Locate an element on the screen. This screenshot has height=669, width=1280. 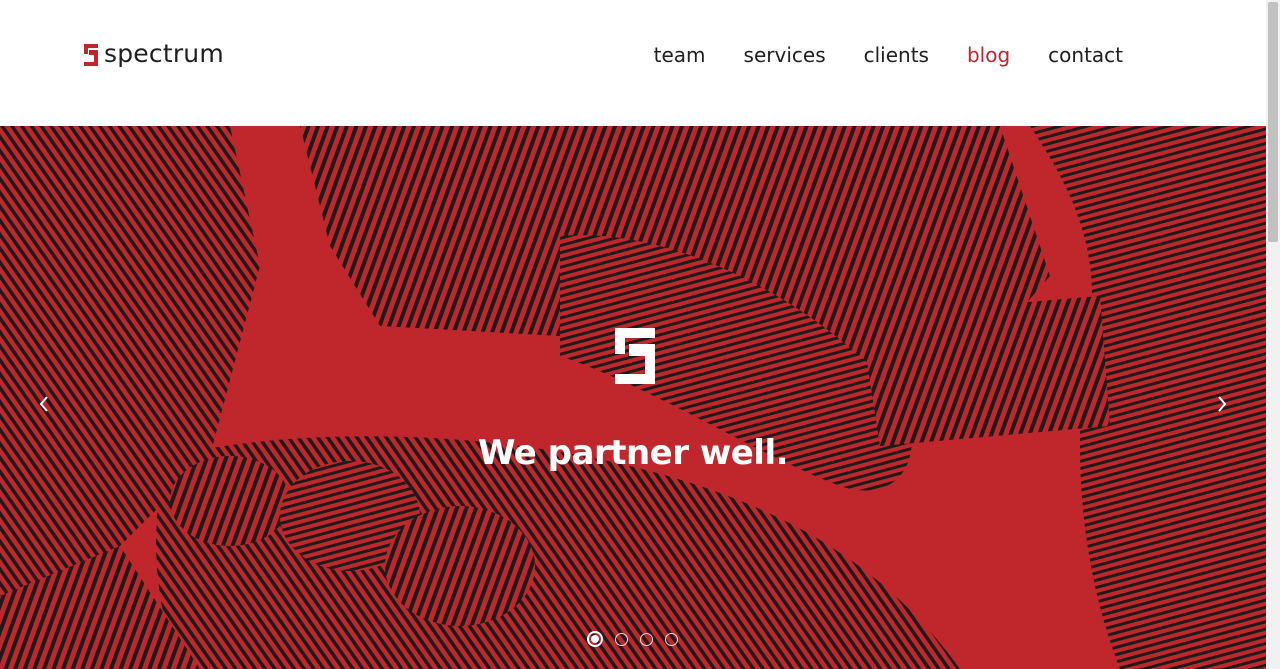
chevron-left-icon is located at coordinates (43, 404).